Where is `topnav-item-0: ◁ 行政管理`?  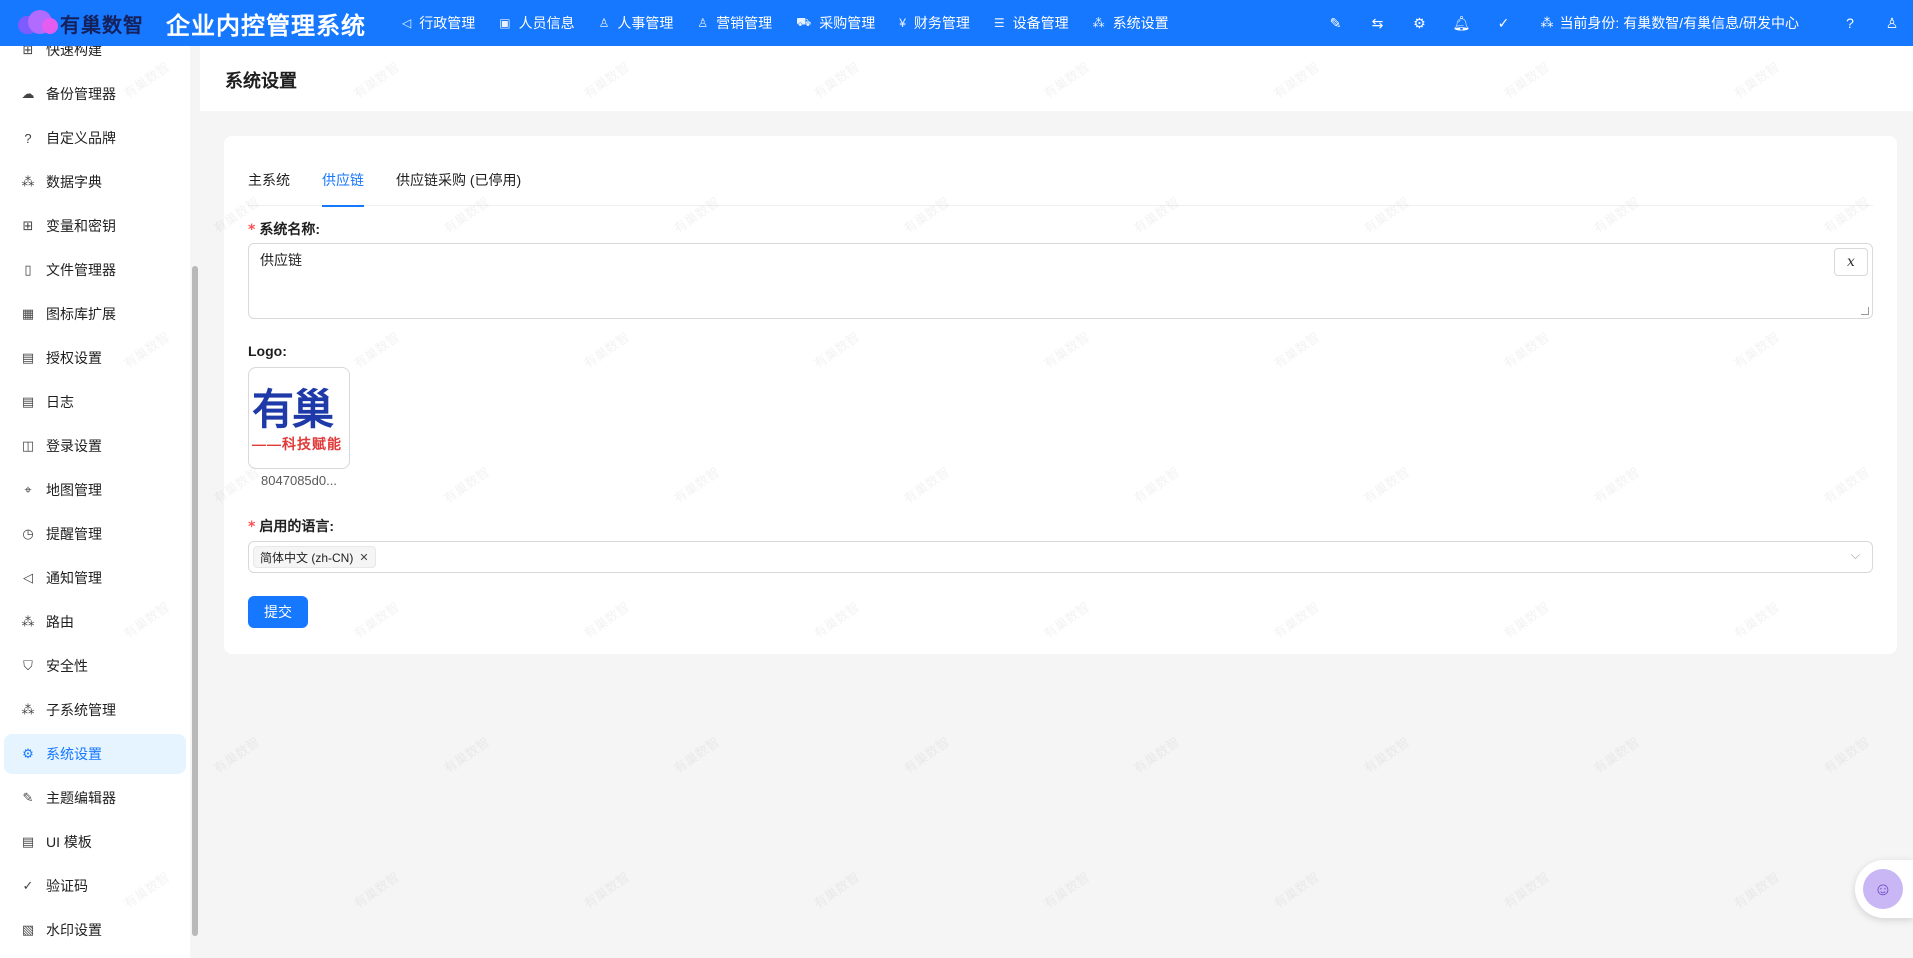
topnav-item-0: ◁ 行政管理 is located at coordinates (438, 23).